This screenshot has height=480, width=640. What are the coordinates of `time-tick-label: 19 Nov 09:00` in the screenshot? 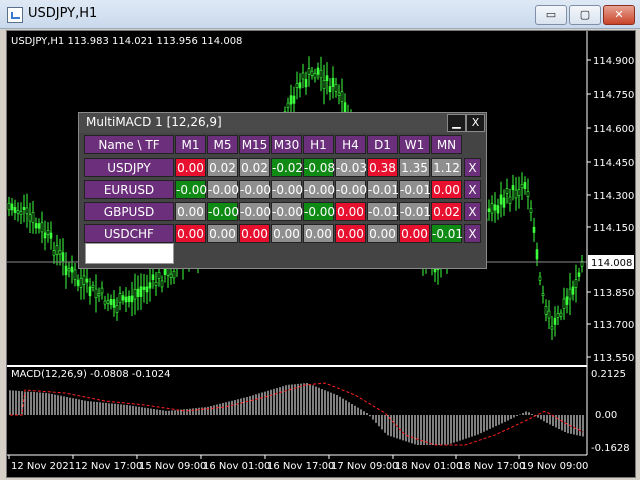 It's located at (554, 466).